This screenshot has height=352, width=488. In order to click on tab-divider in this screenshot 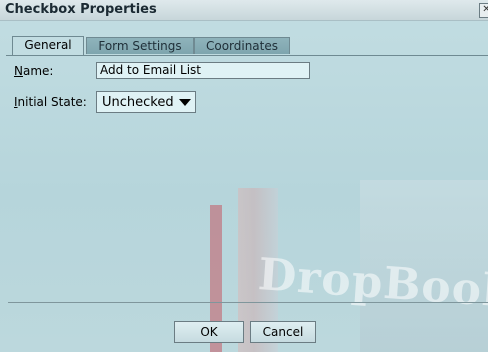, I will do `click(247, 55)`.